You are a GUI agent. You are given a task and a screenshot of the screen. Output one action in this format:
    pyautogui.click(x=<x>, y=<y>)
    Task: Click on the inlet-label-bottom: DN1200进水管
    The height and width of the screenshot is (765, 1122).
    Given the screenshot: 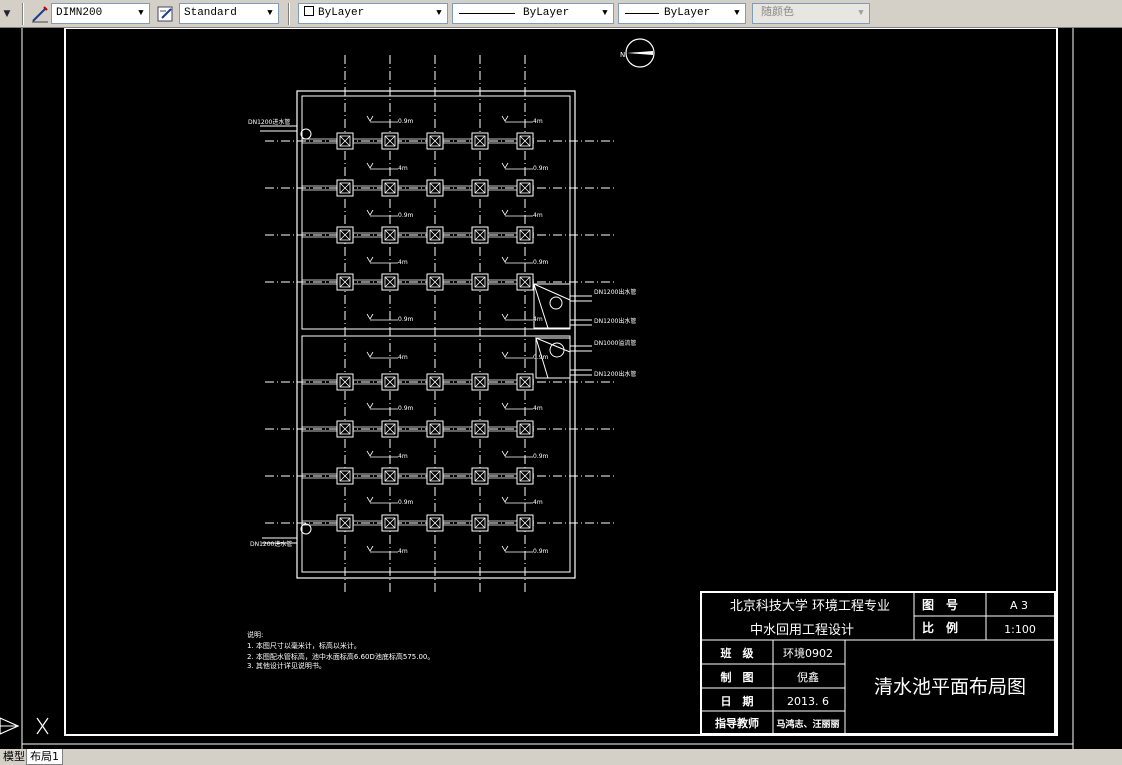 What is the action you would take?
    pyautogui.click(x=271, y=544)
    